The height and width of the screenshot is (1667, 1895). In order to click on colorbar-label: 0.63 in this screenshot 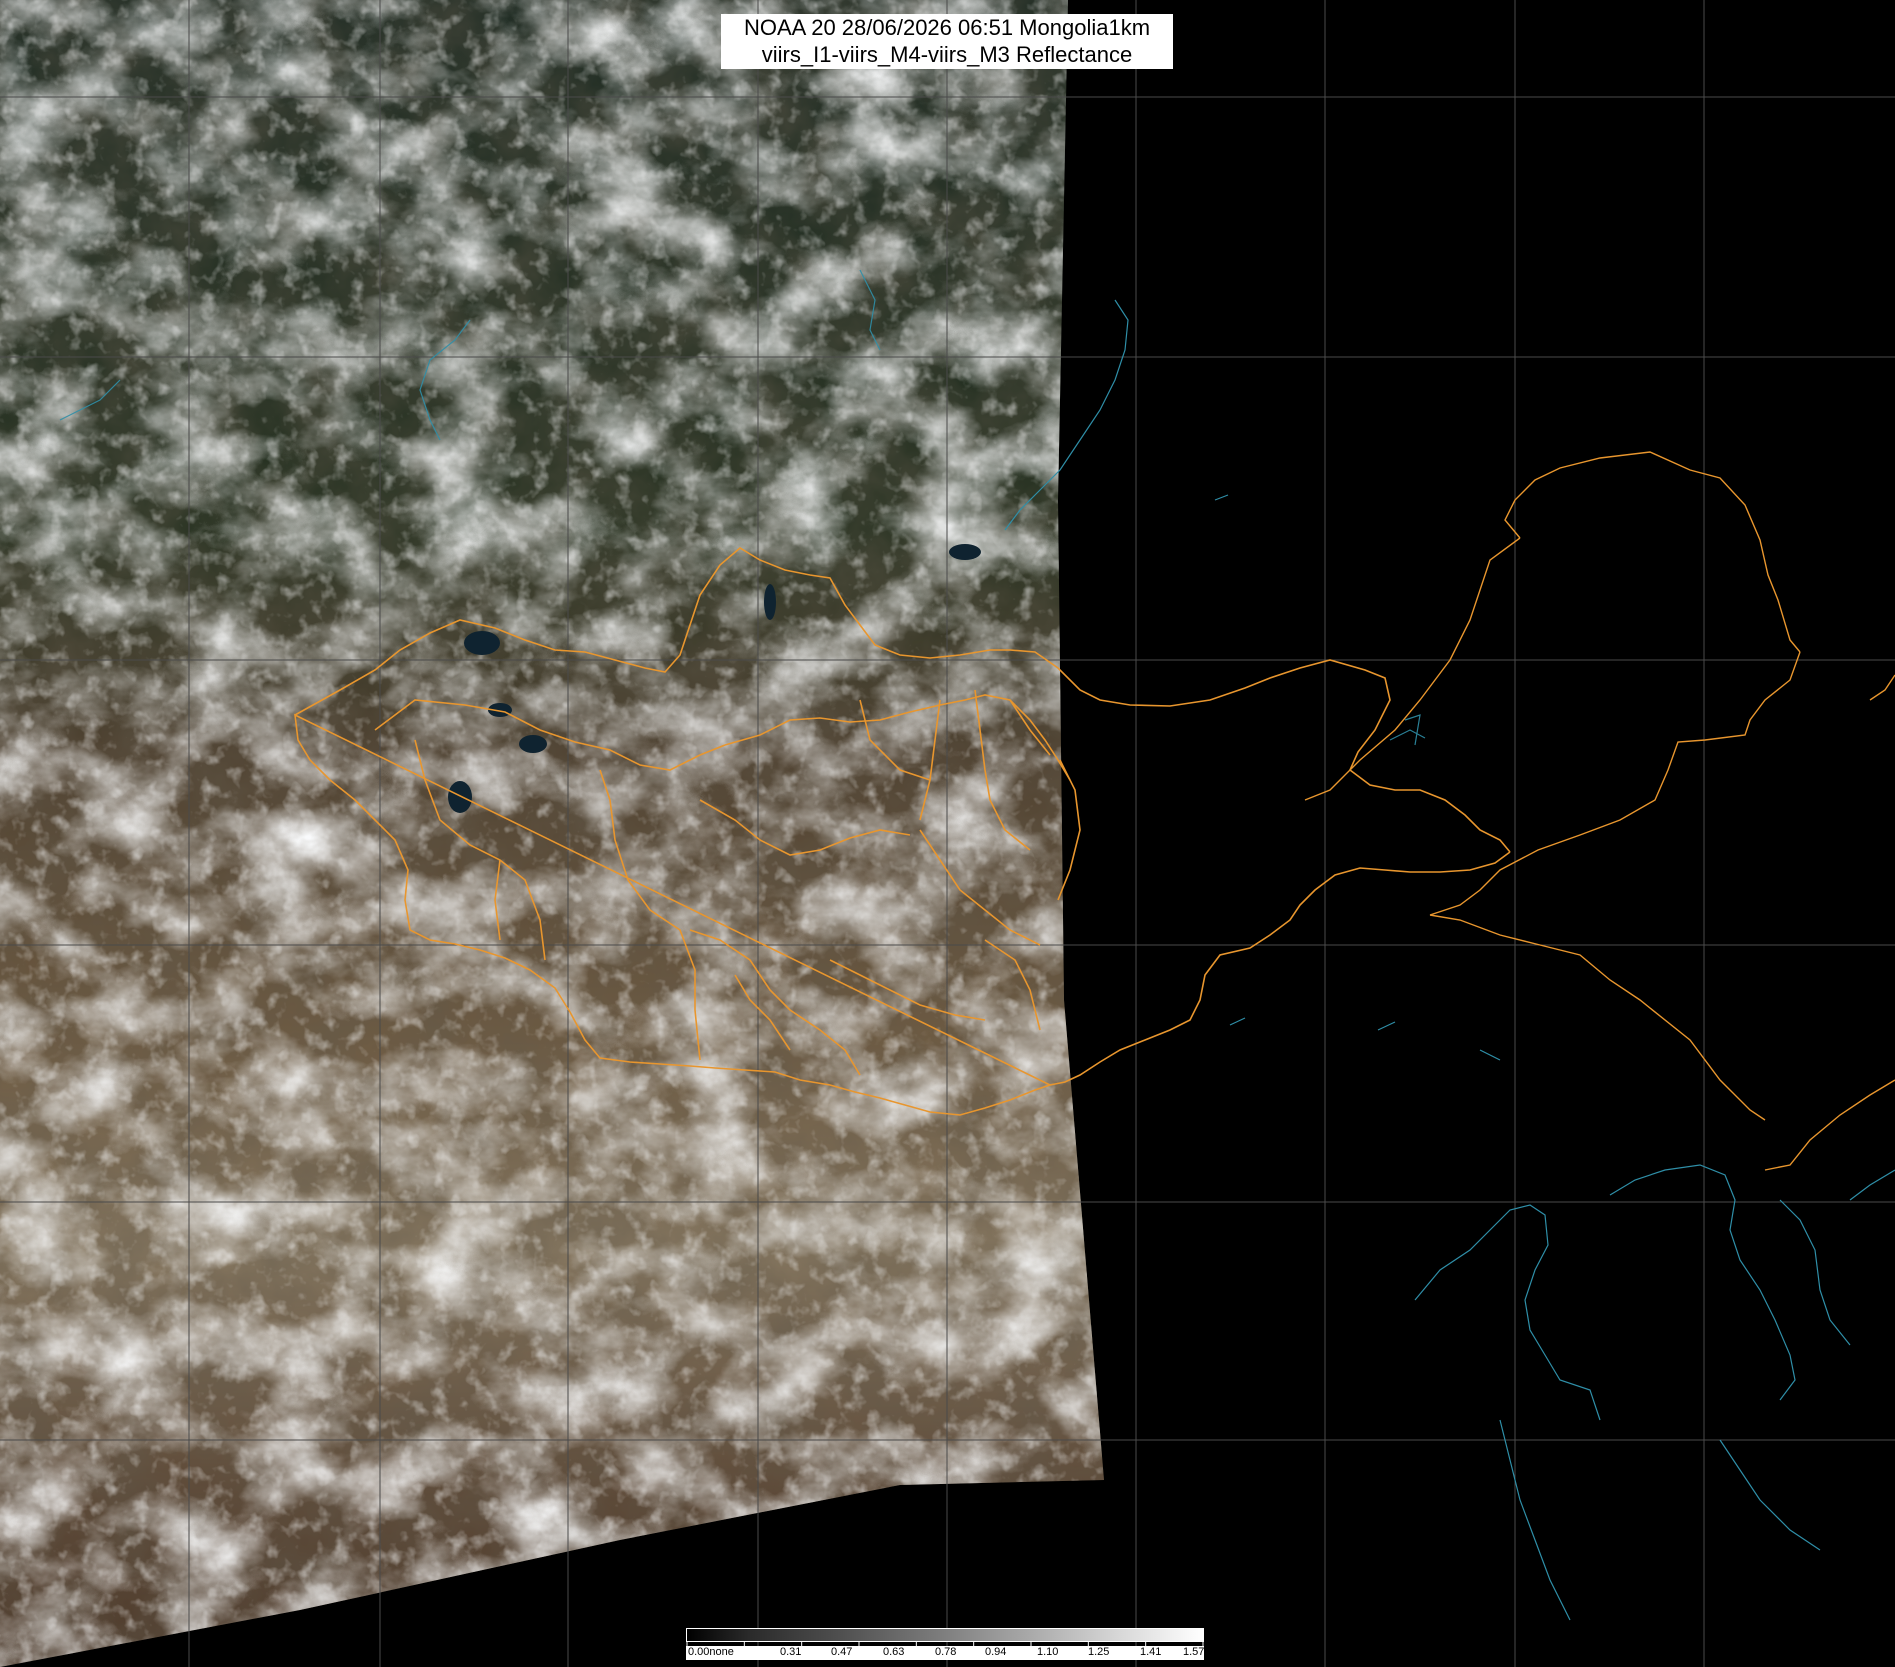, I will do `click(894, 1652)`.